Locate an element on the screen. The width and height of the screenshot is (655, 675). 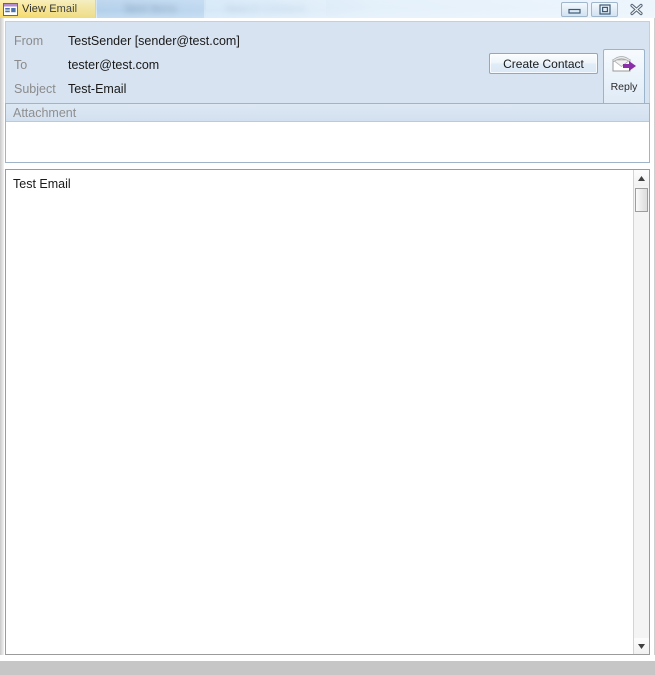
tab-label: View Email is located at coordinates (50, 9).